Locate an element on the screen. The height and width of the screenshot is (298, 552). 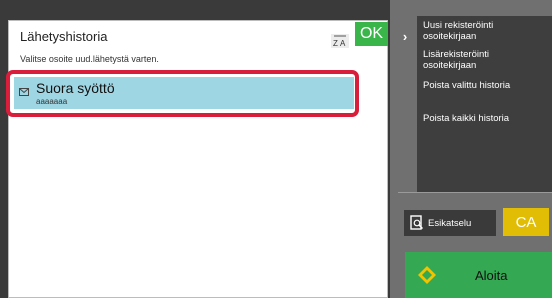
menu-item-label: Poista valittu historia is located at coordinates (467, 85).